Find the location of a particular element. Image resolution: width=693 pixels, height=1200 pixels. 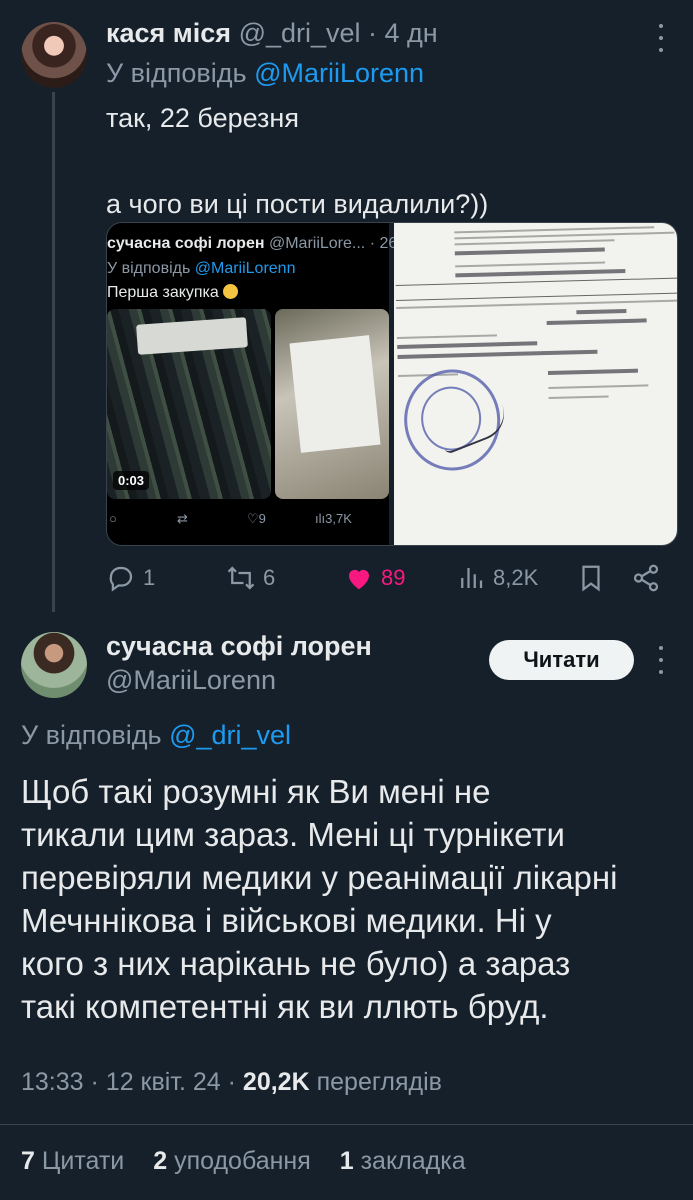

tweet-text-line: так, 22 березня is located at coordinates (202, 118).